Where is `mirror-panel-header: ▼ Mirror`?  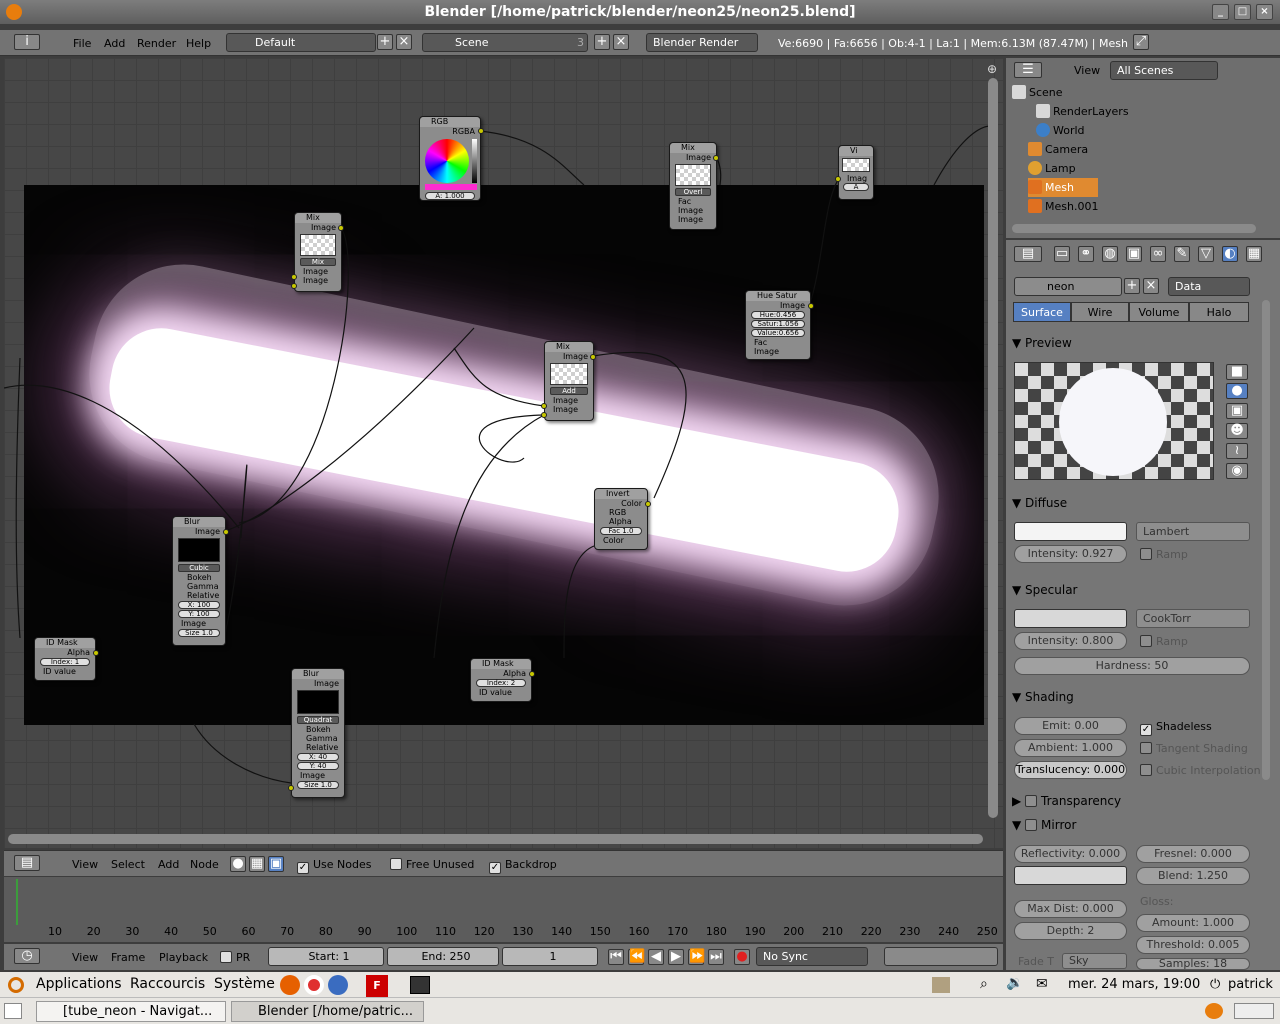
mirror-panel-header: ▼ Mirror is located at coordinates (1132, 825).